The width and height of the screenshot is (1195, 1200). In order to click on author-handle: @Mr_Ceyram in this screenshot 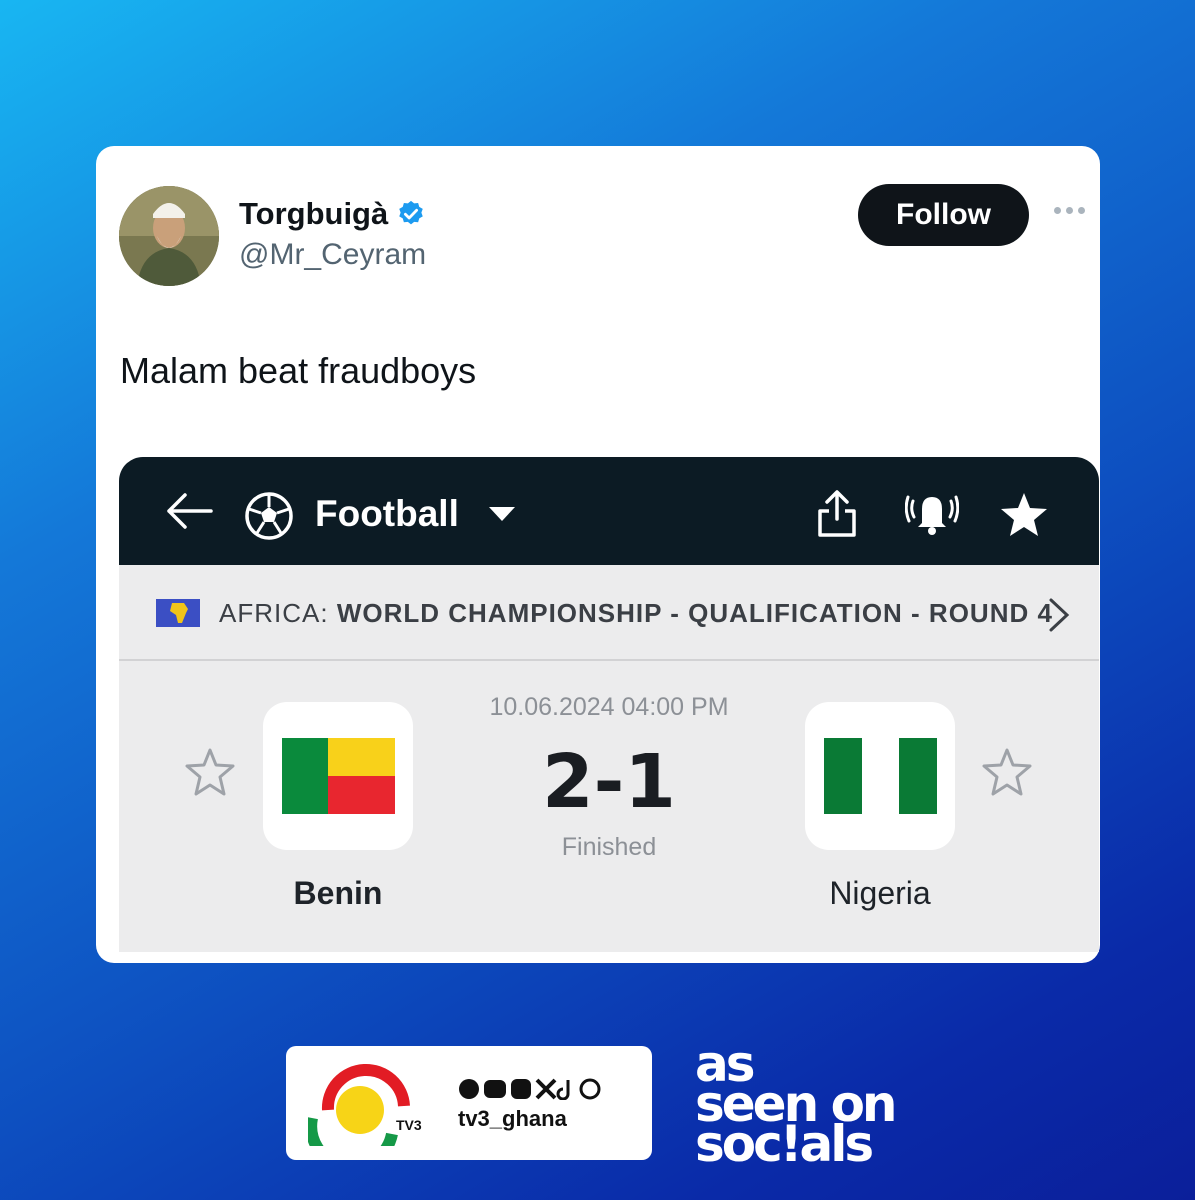, I will do `click(332, 255)`.